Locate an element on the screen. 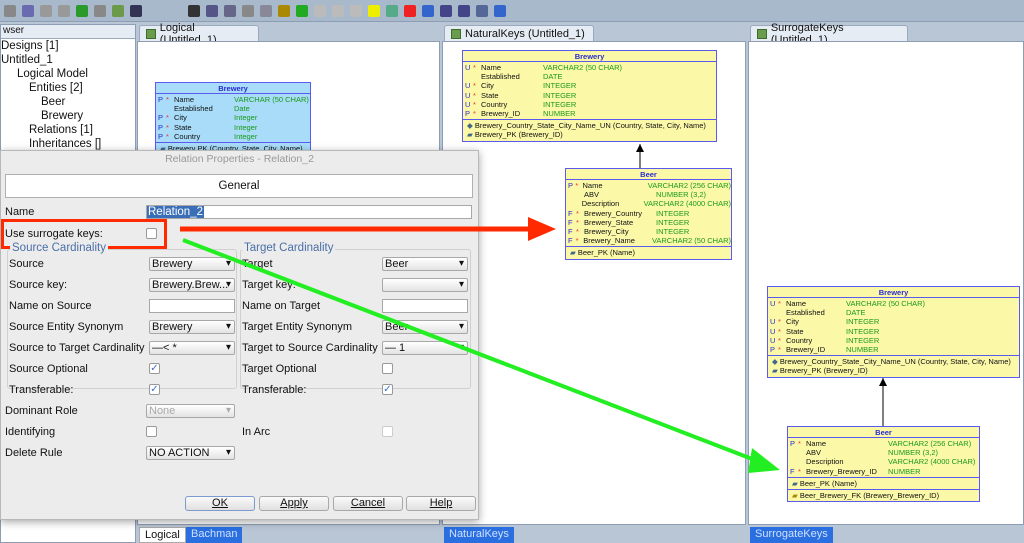  target-label: Target is located at coordinates (257, 264).